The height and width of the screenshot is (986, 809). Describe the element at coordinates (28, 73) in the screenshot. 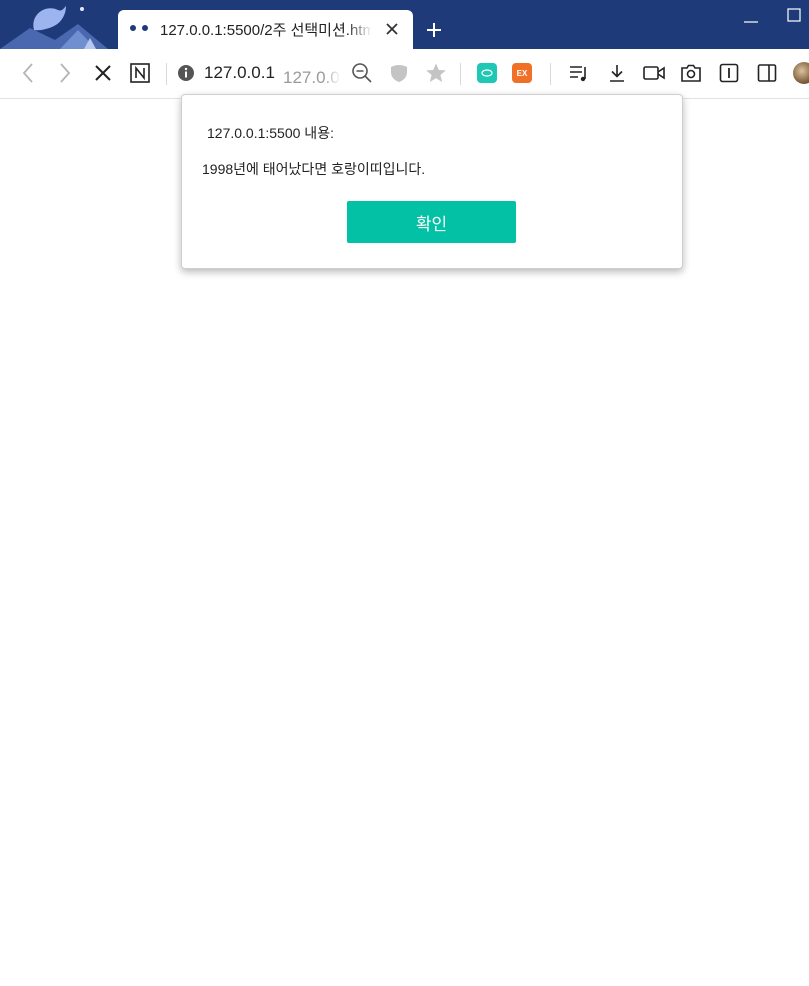

I see `back-arrow-icon` at that location.